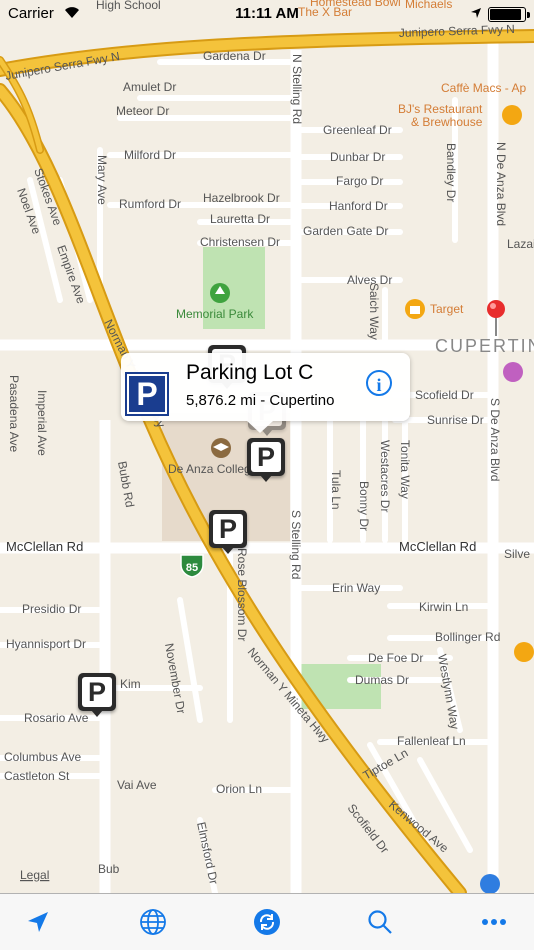 The height and width of the screenshot is (950, 534). I want to click on hotel-icon, so click(513, 372).